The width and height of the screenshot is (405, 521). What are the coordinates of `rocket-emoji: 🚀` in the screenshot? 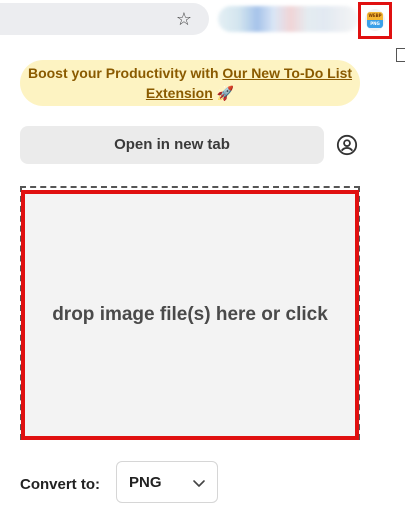 It's located at (223, 93).